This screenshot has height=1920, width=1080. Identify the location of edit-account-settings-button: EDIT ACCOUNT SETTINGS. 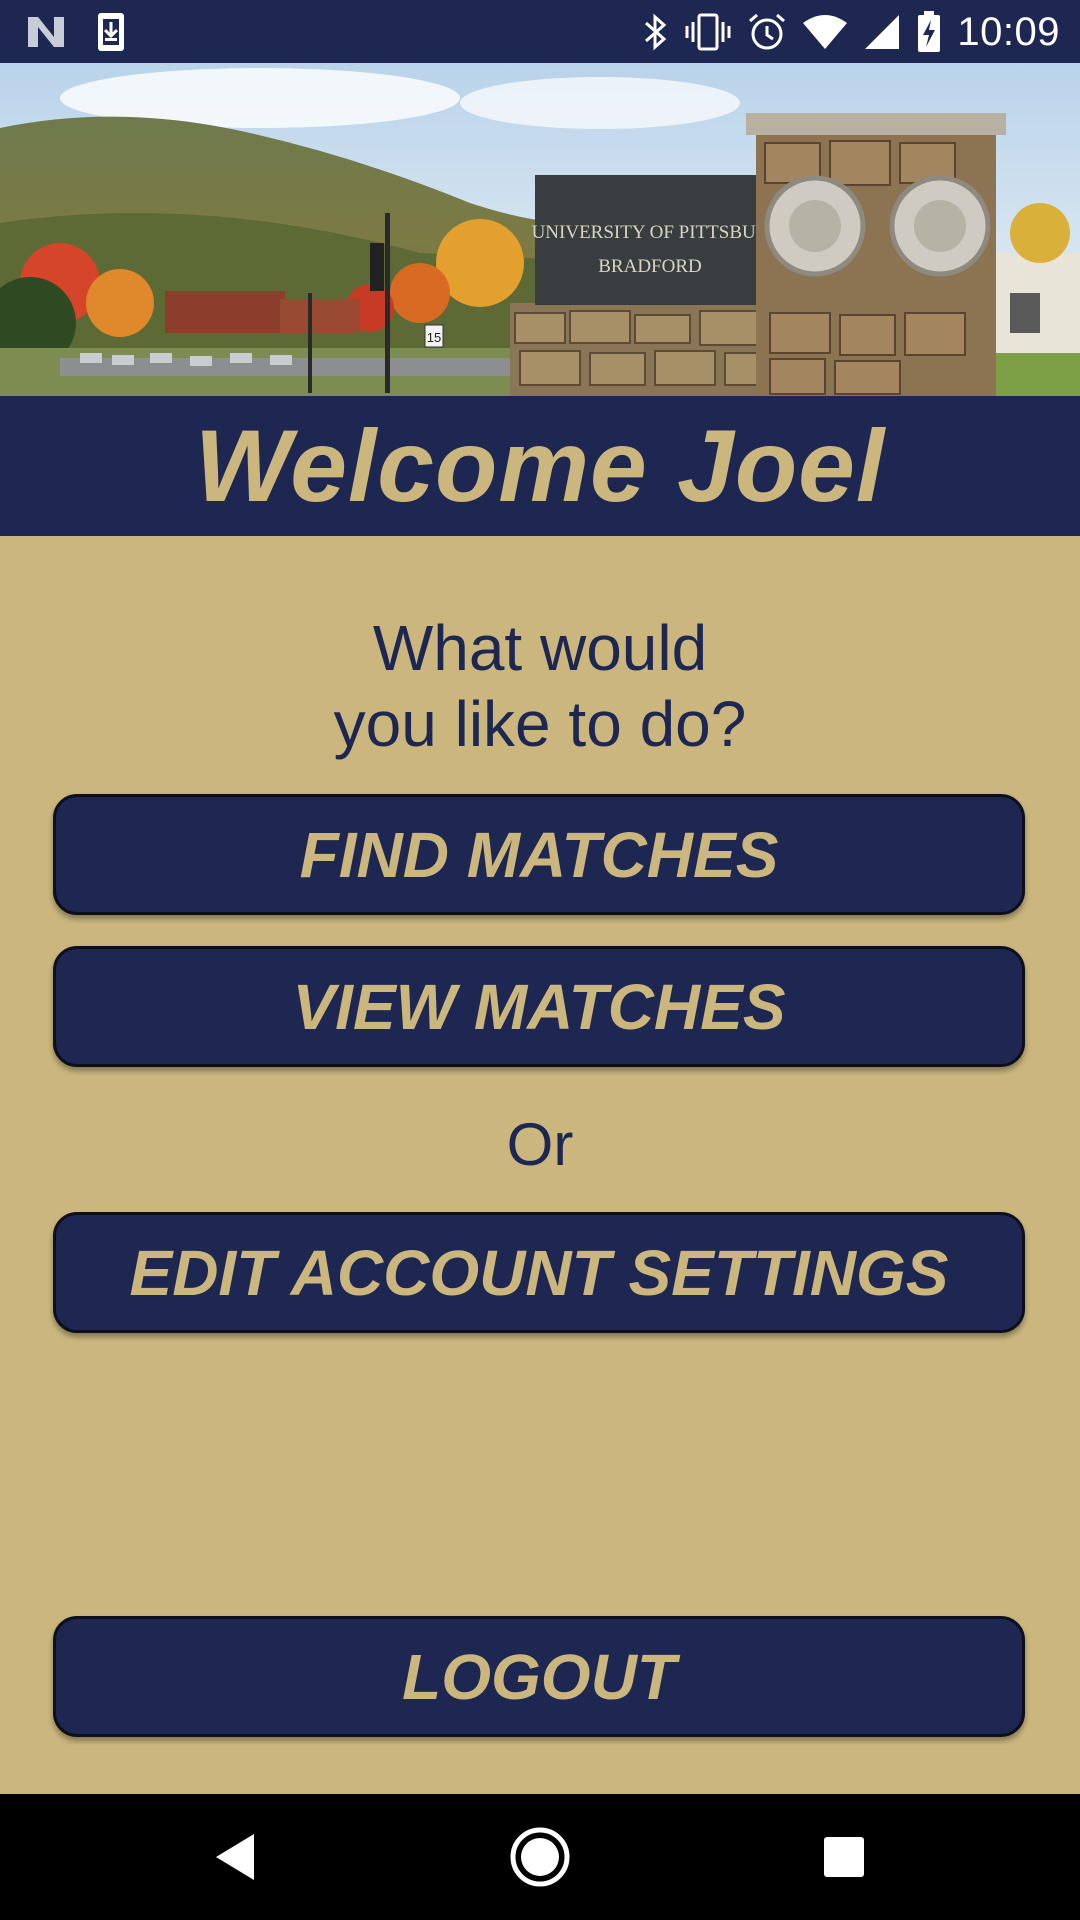
(539, 1272).